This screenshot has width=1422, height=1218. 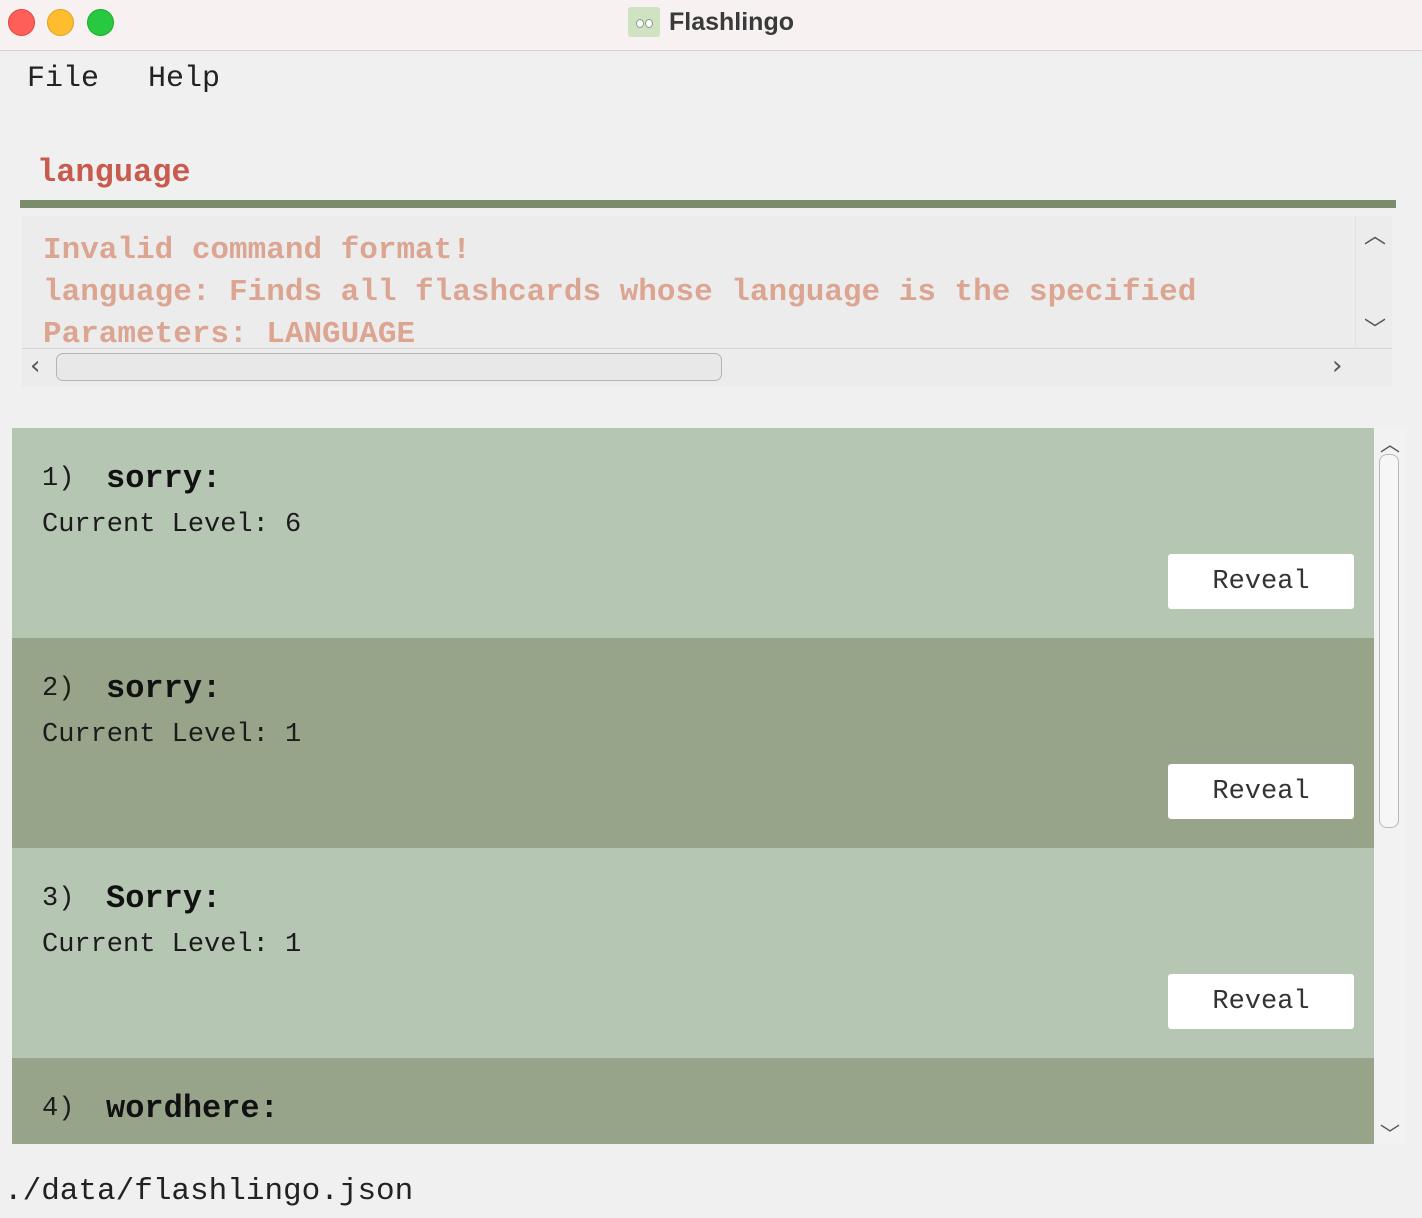 What do you see at coordinates (58, 689) in the screenshot?
I see `card-index: 2)` at bounding box center [58, 689].